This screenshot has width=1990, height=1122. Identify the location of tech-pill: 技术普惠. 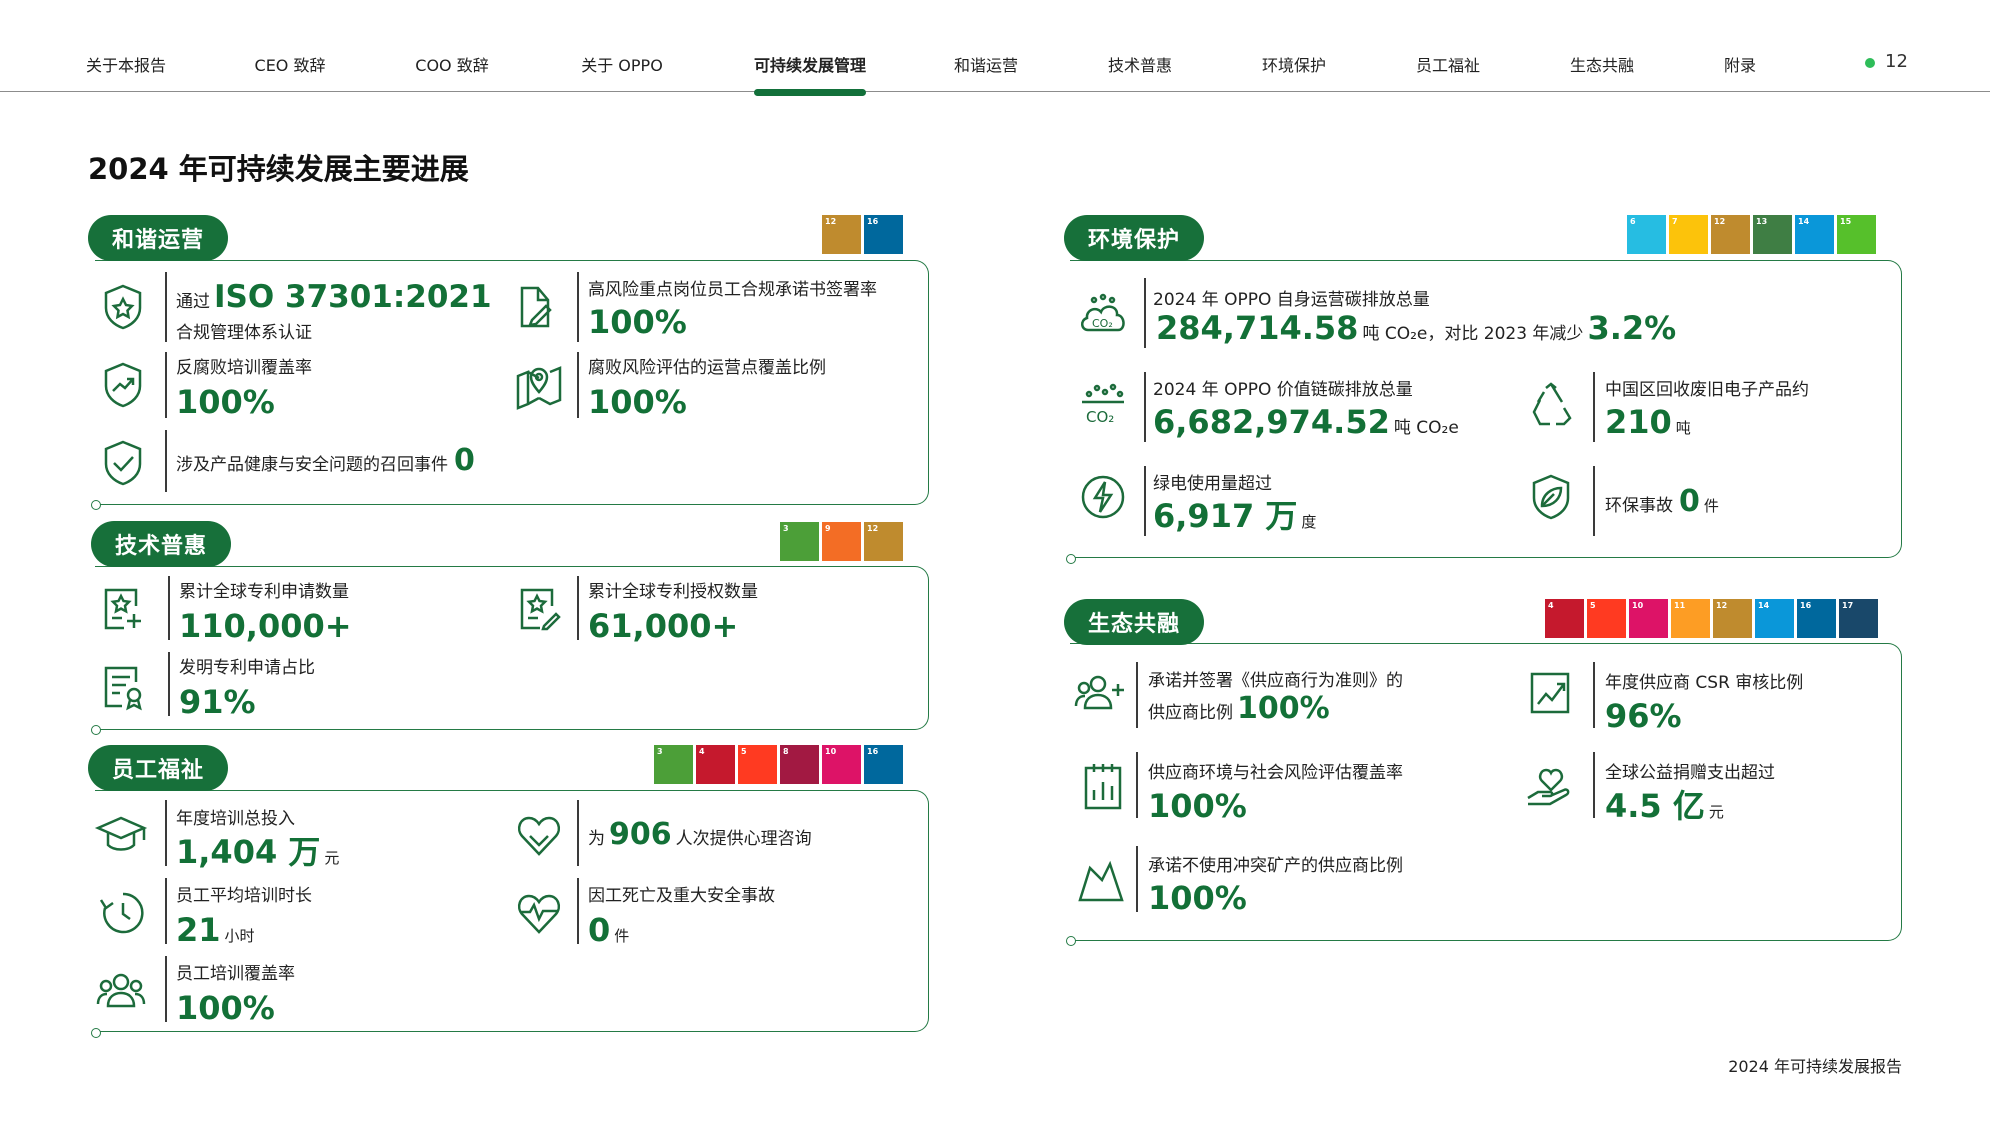
(161, 544).